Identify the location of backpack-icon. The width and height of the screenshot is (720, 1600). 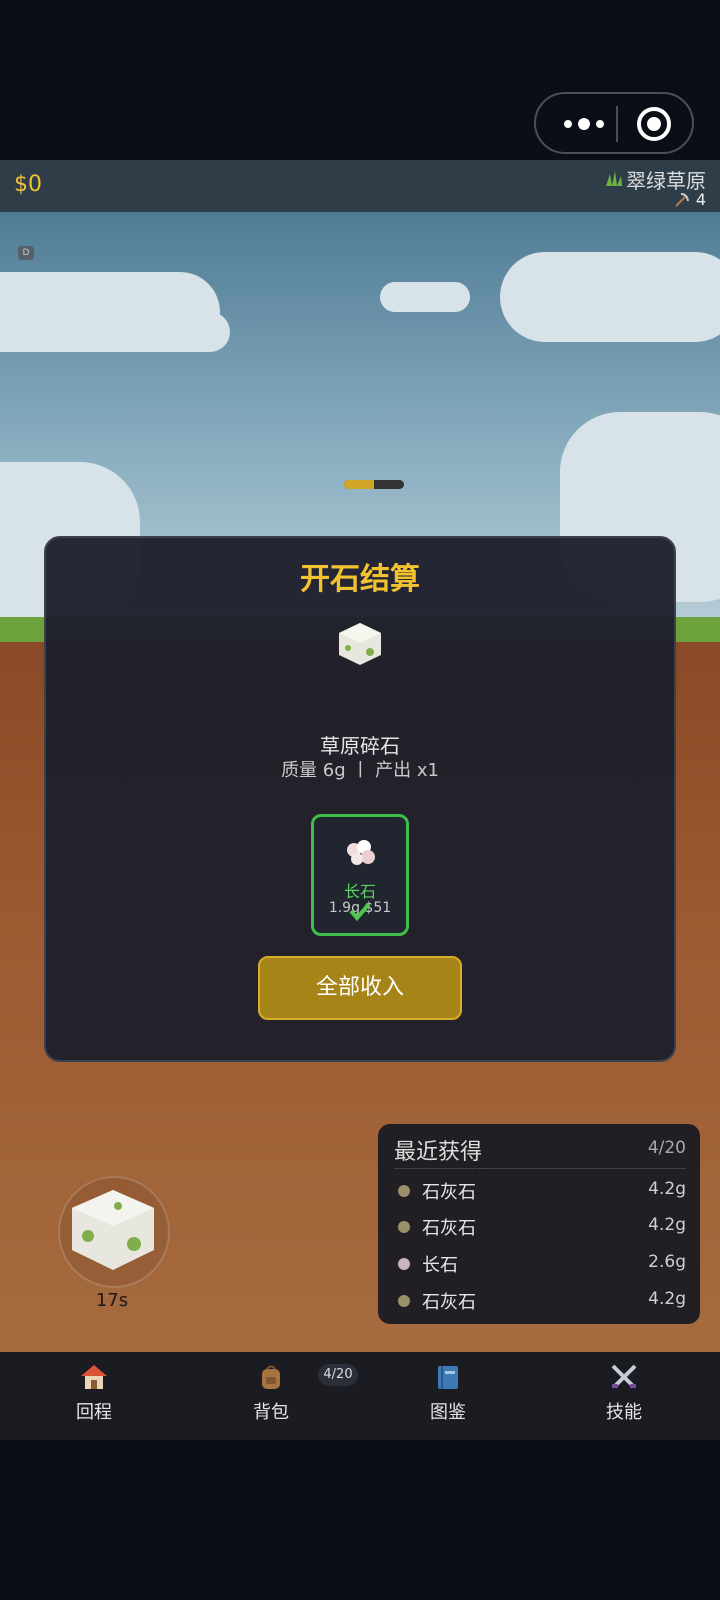
(271, 1377).